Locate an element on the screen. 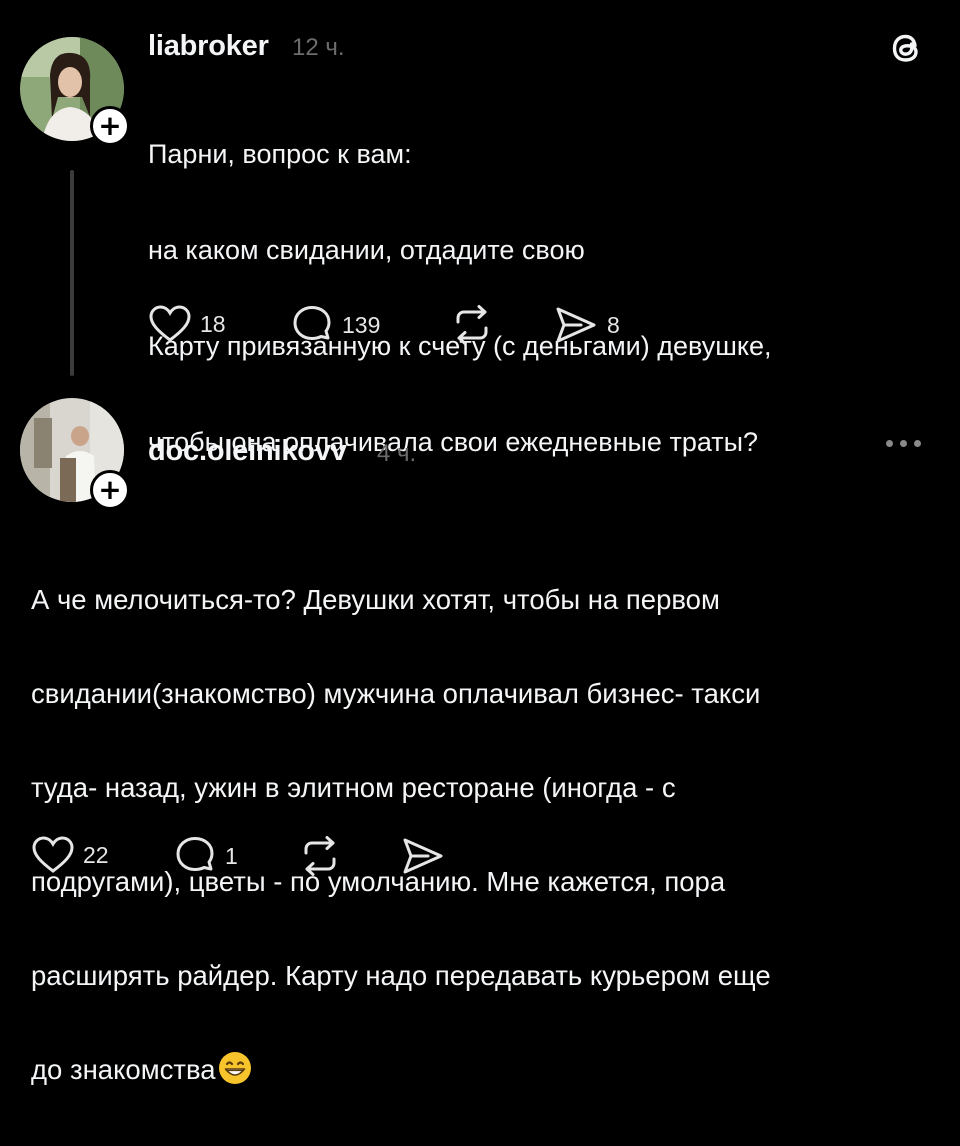 This screenshot has width=960, height=1146. username-doc-oleinikovv: doc.oleinikovv is located at coordinates (247, 451).